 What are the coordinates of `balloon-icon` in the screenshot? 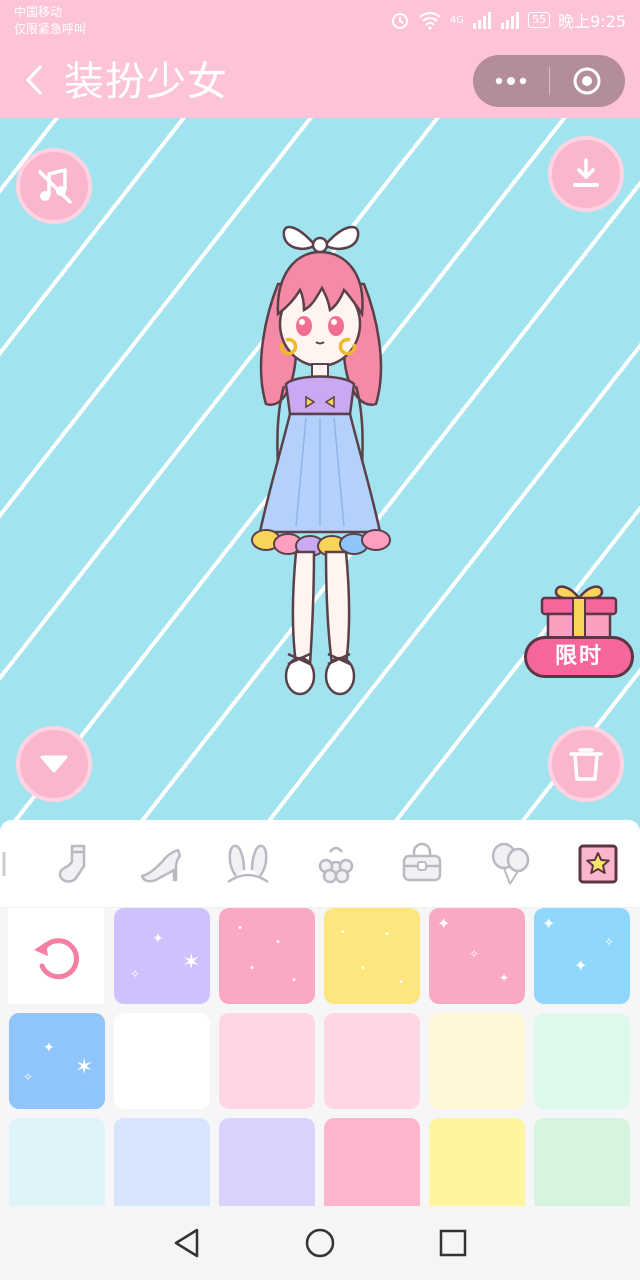 It's located at (510, 863).